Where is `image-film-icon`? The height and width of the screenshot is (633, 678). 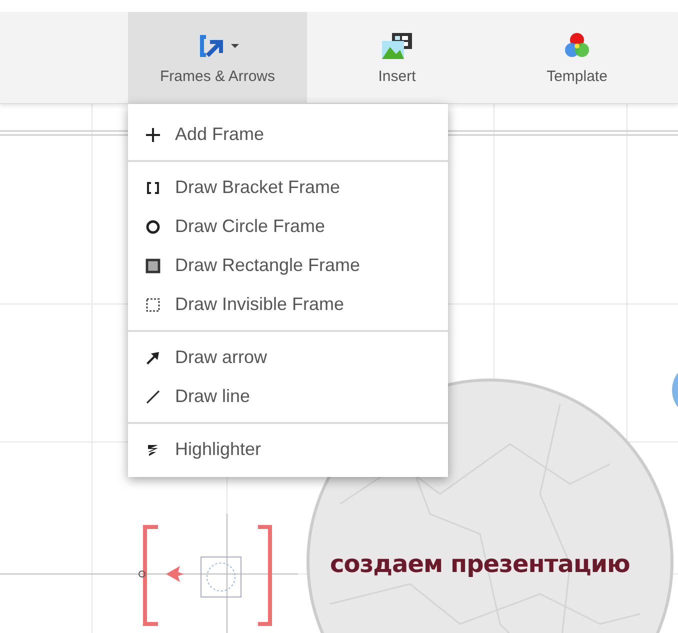 image-film-icon is located at coordinates (397, 46).